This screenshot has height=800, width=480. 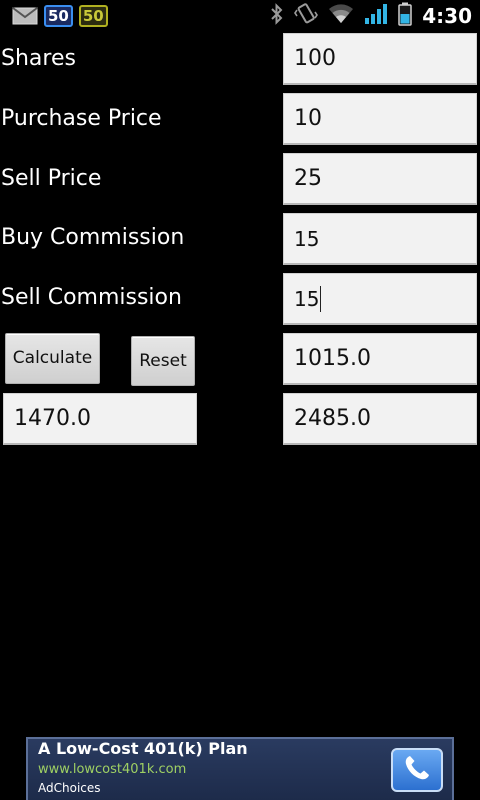 I want to click on vibrate-icon, so click(x=306, y=16).